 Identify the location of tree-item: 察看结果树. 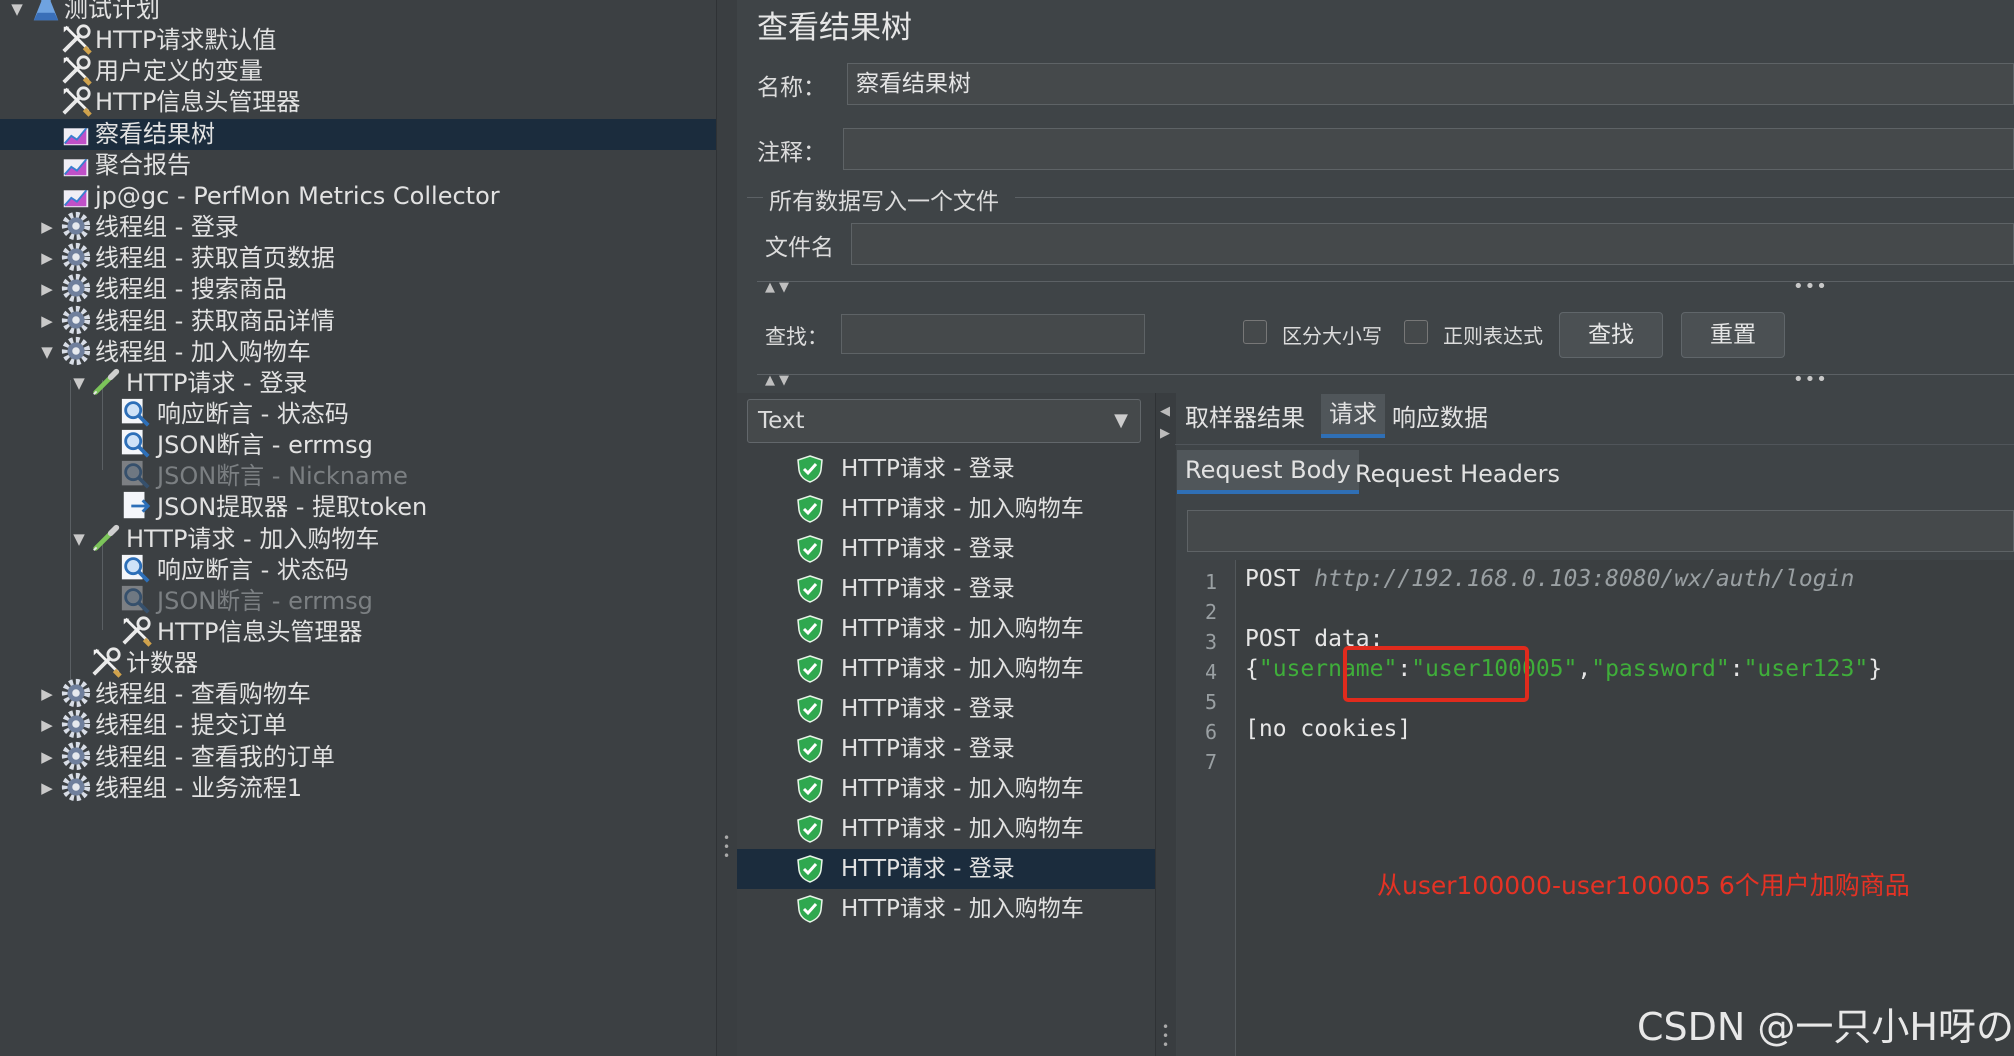
(358, 134).